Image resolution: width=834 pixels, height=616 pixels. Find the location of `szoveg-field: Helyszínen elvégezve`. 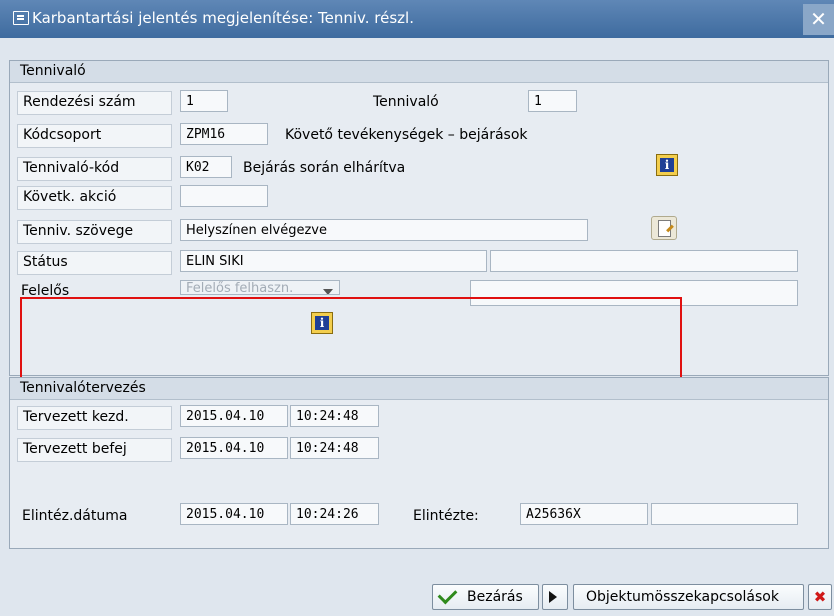

szoveg-field: Helyszínen elvégezve is located at coordinates (384, 230).